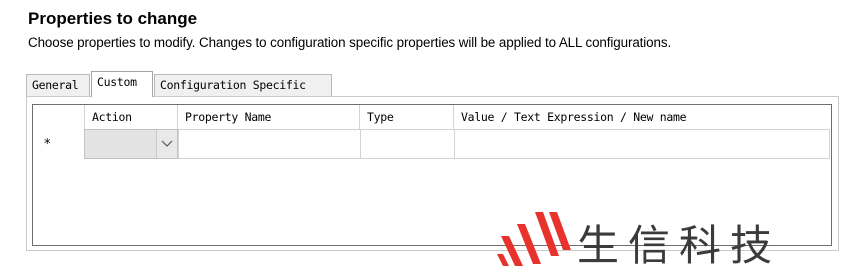  Describe the element at coordinates (407, 117) in the screenshot. I see `column-header-type: Type` at that location.